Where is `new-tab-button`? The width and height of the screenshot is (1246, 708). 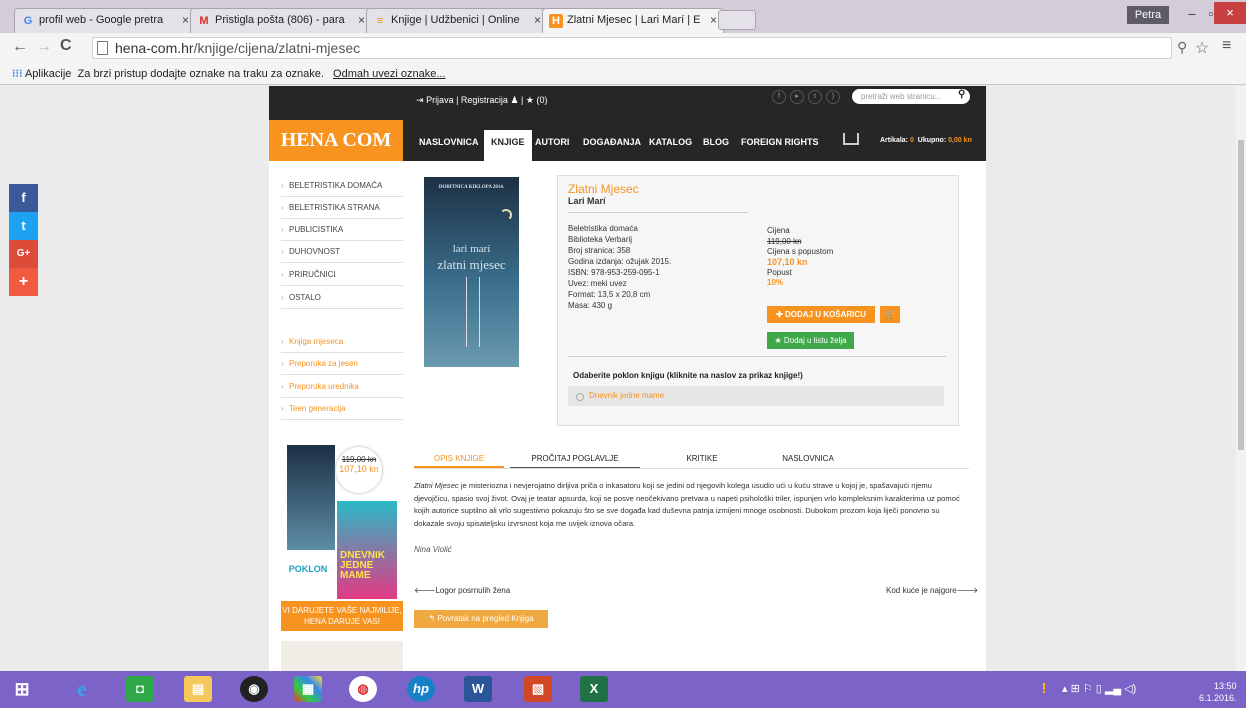
new-tab-button is located at coordinates (737, 20).